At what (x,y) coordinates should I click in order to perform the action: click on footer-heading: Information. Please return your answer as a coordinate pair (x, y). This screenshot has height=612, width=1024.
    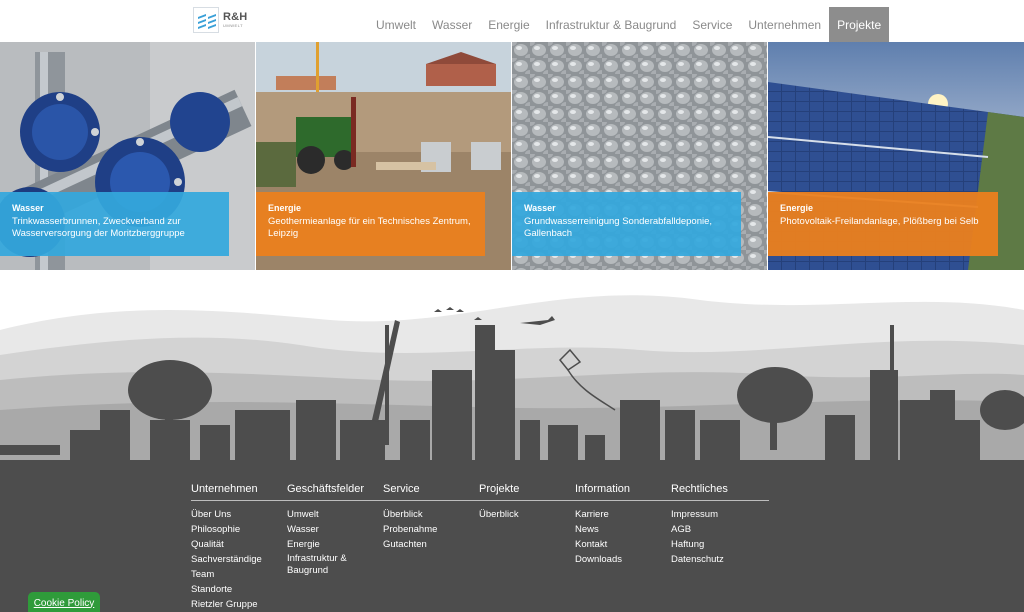
    Looking at the image, I should click on (603, 489).